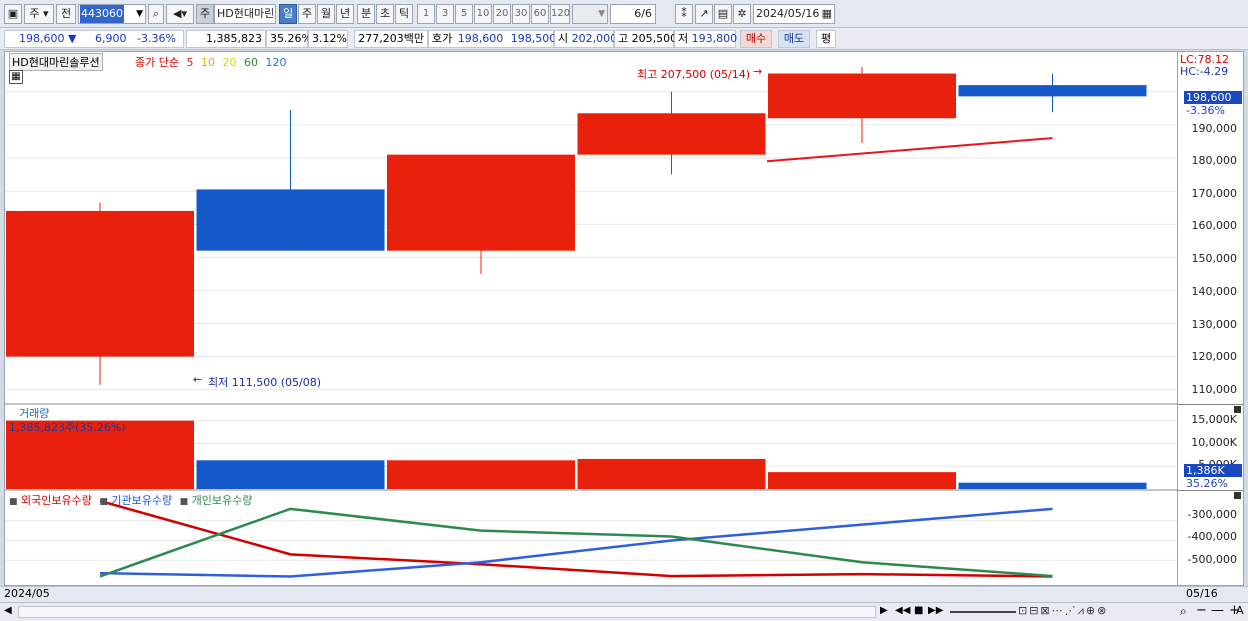 The image size is (1248, 621). I want to click on price-tick: 130,000, so click(1214, 324).